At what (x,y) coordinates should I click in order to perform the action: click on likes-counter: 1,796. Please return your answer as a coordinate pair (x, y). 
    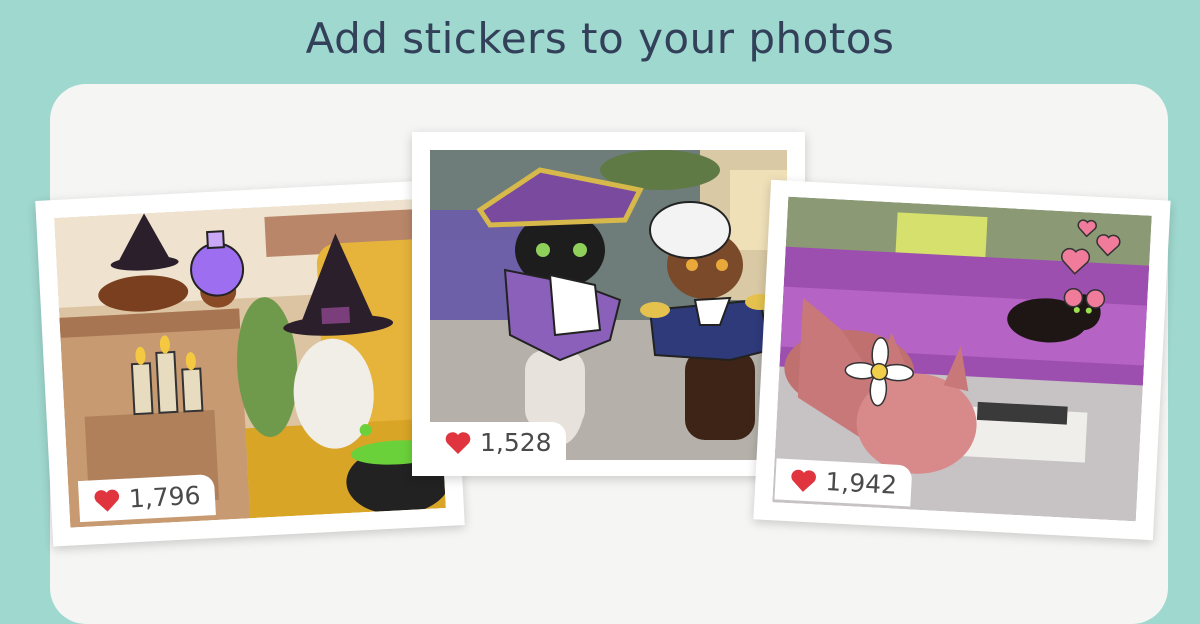
    Looking at the image, I should click on (146, 498).